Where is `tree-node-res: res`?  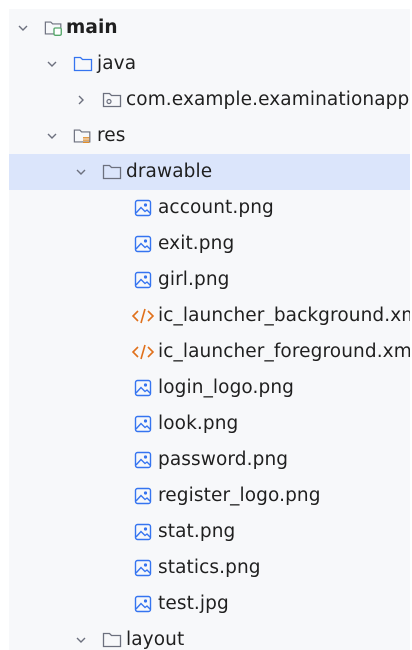
tree-node-res: res is located at coordinates (209, 136).